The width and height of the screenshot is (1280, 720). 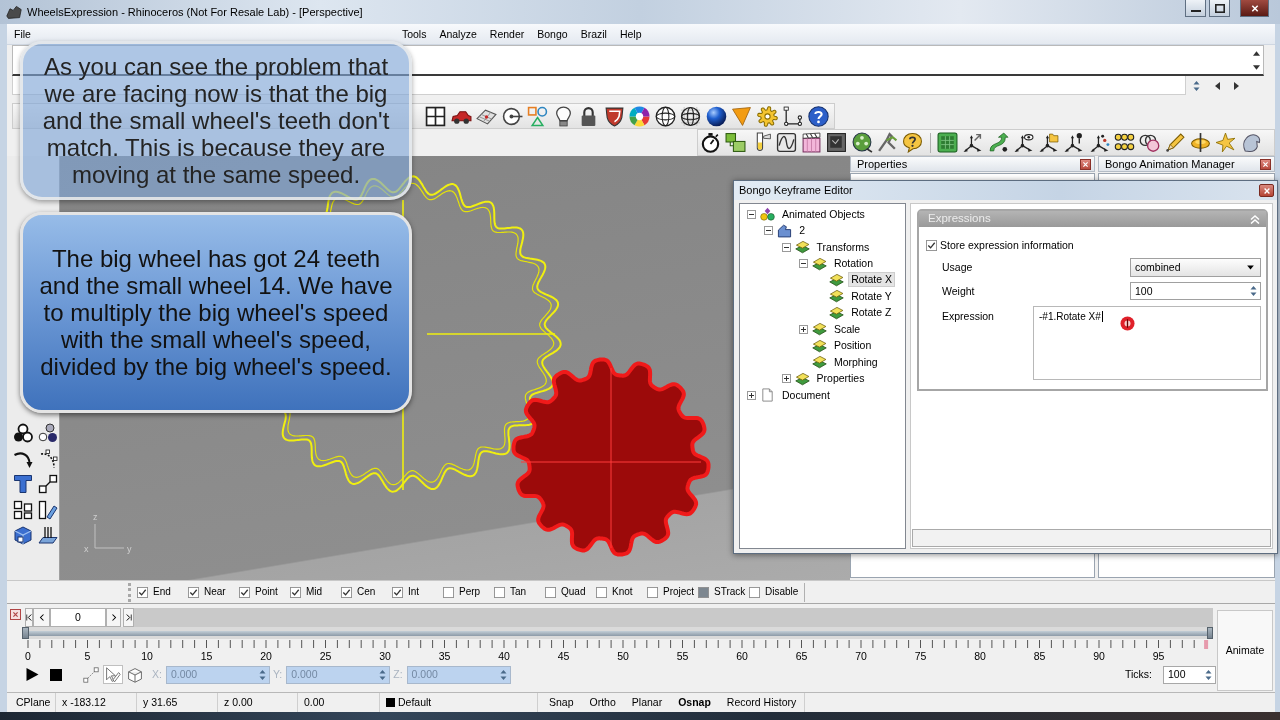 I want to click on cube-icon, so click(x=23, y=535).